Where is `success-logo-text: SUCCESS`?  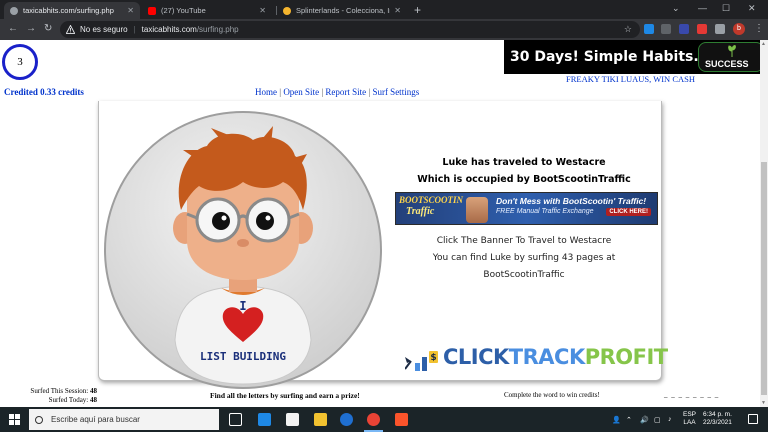 success-logo-text: SUCCESS is located at coordinates (727, 64).